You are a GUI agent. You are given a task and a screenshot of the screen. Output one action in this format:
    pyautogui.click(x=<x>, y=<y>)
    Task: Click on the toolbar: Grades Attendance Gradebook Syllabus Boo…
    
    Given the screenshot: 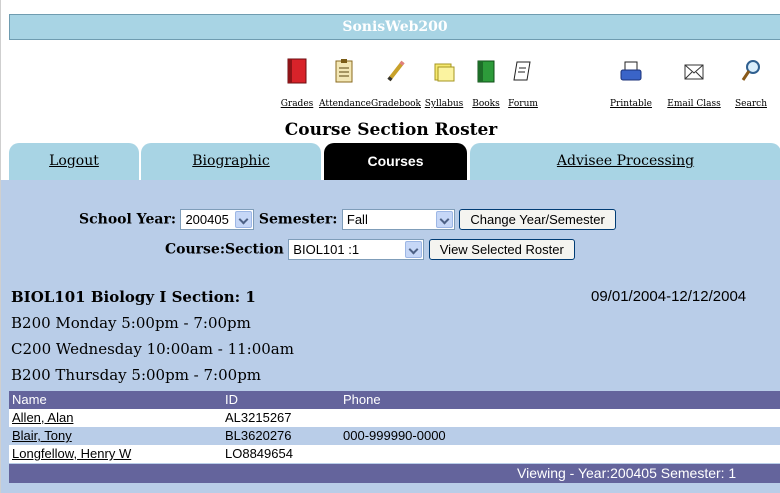 What is the action you would take?
    pyautogui.click(x=390, y=86)
    